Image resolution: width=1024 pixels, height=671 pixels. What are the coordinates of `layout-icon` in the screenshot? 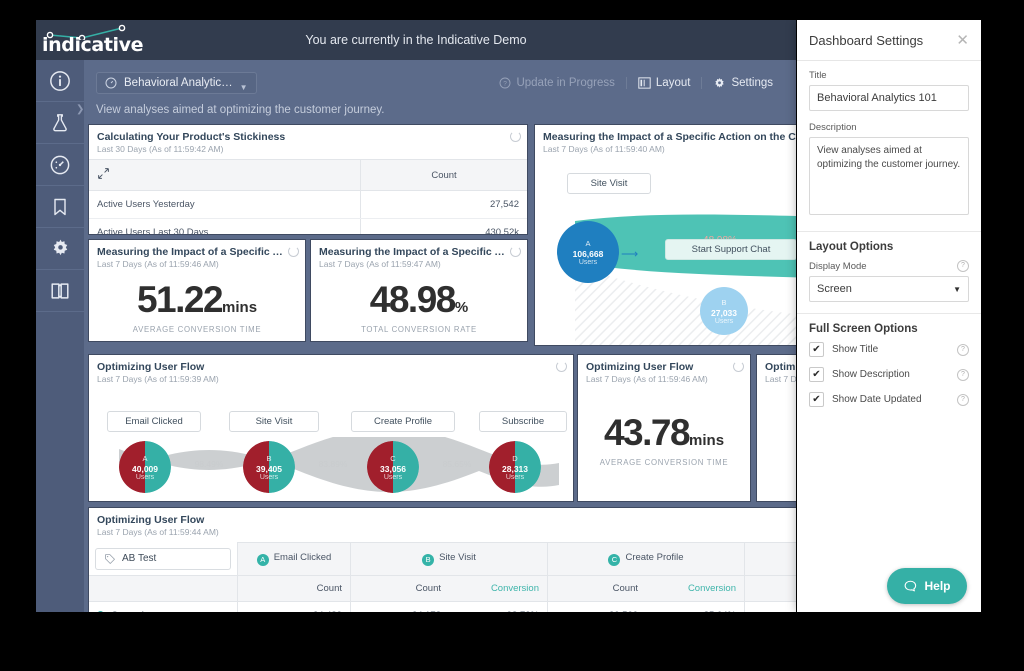 It's located at (644, 83).